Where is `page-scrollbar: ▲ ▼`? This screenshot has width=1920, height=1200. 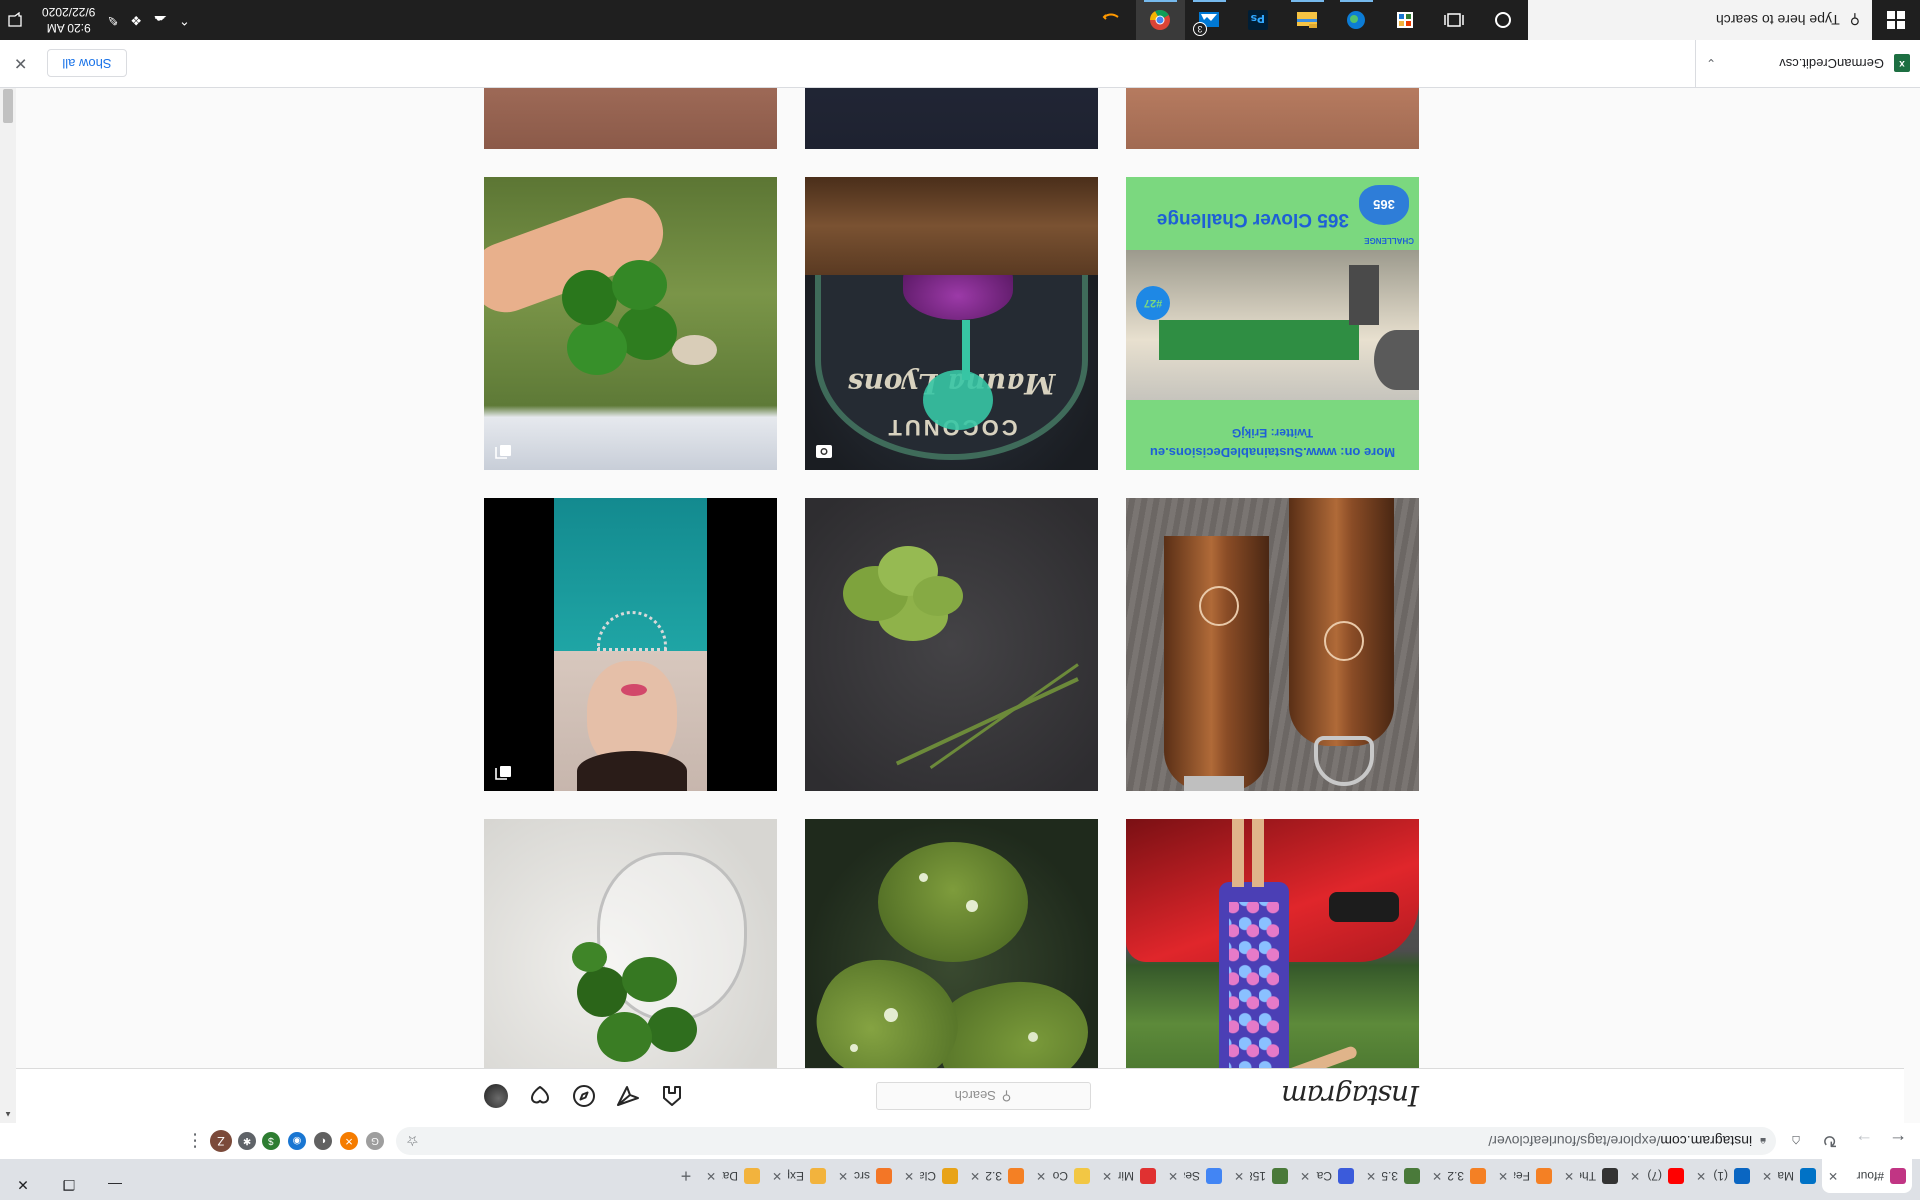
page-scrollbar: ▲ ▼ is located at coordinates (8, 583).